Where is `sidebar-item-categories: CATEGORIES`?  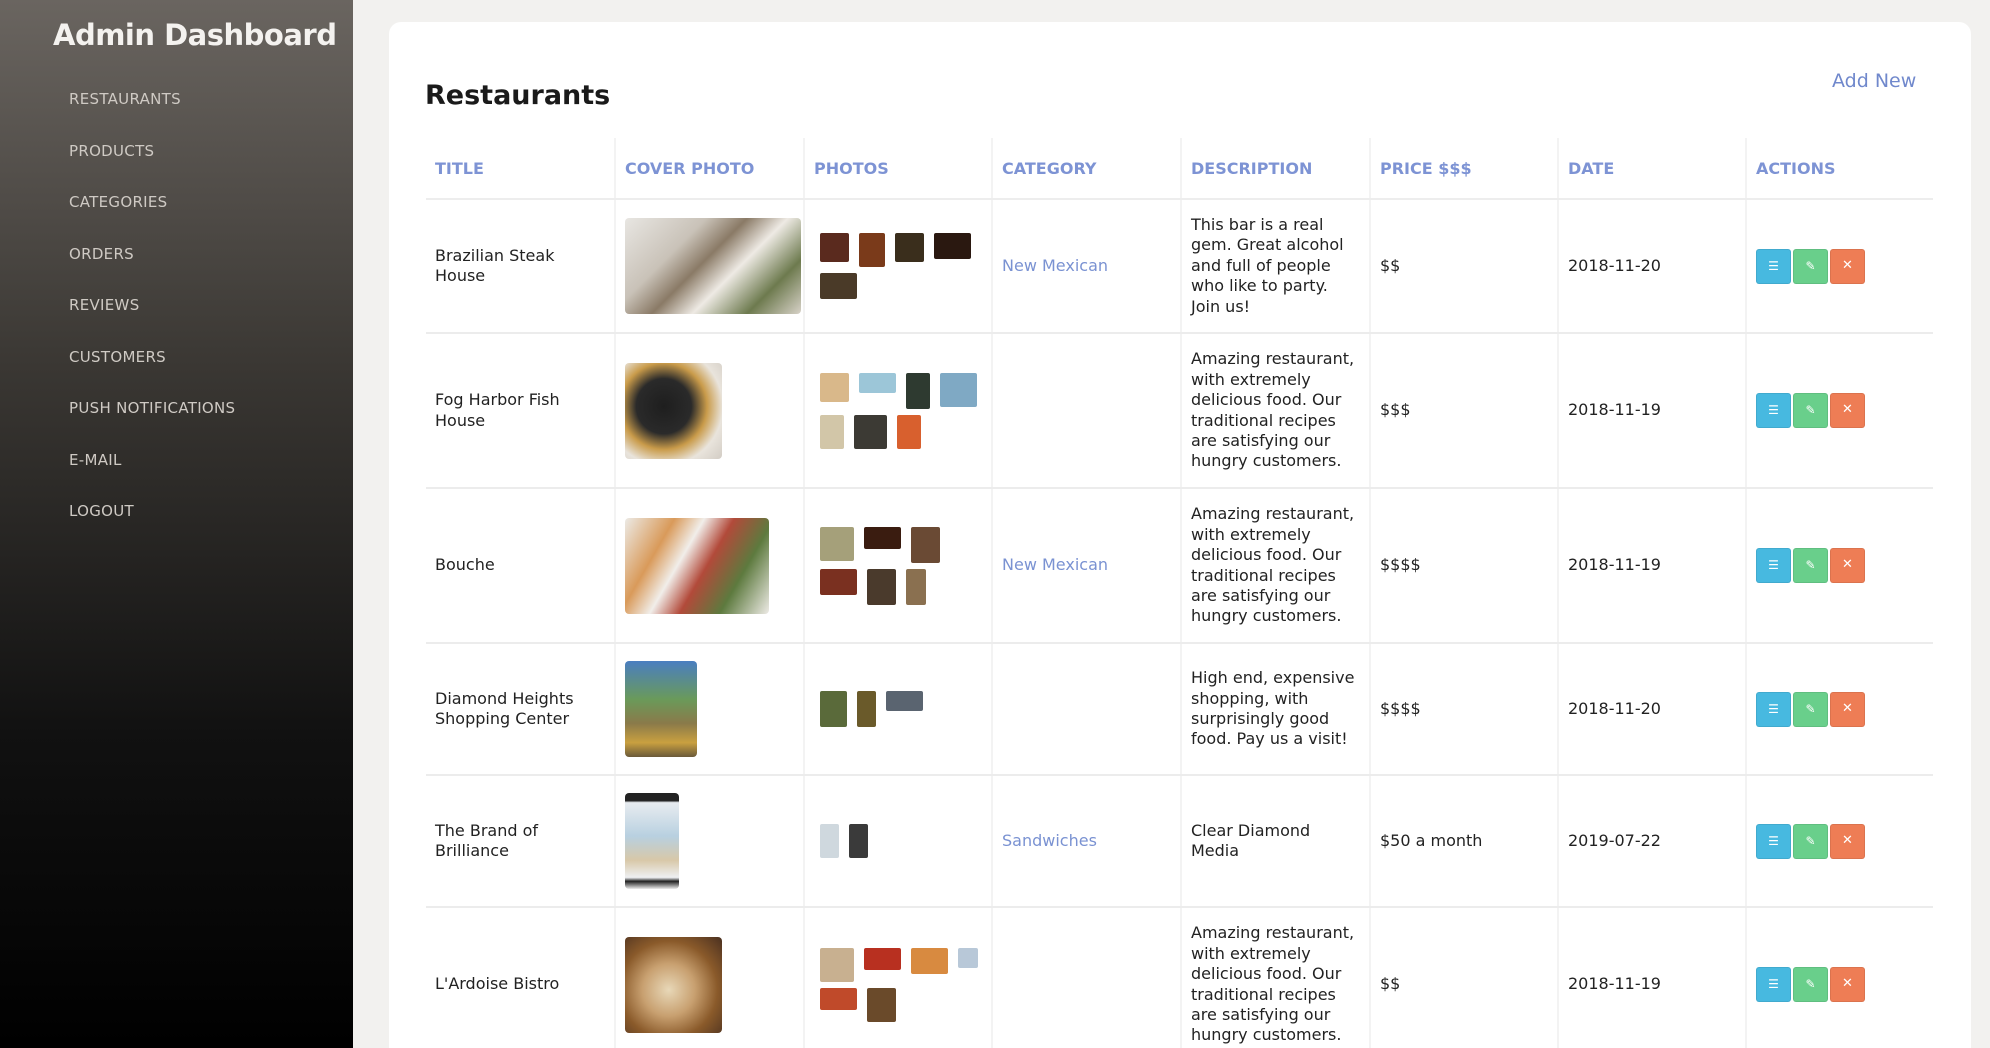 sidebar-item-categories: CATEGORIES is located at coordinates (152, 219).